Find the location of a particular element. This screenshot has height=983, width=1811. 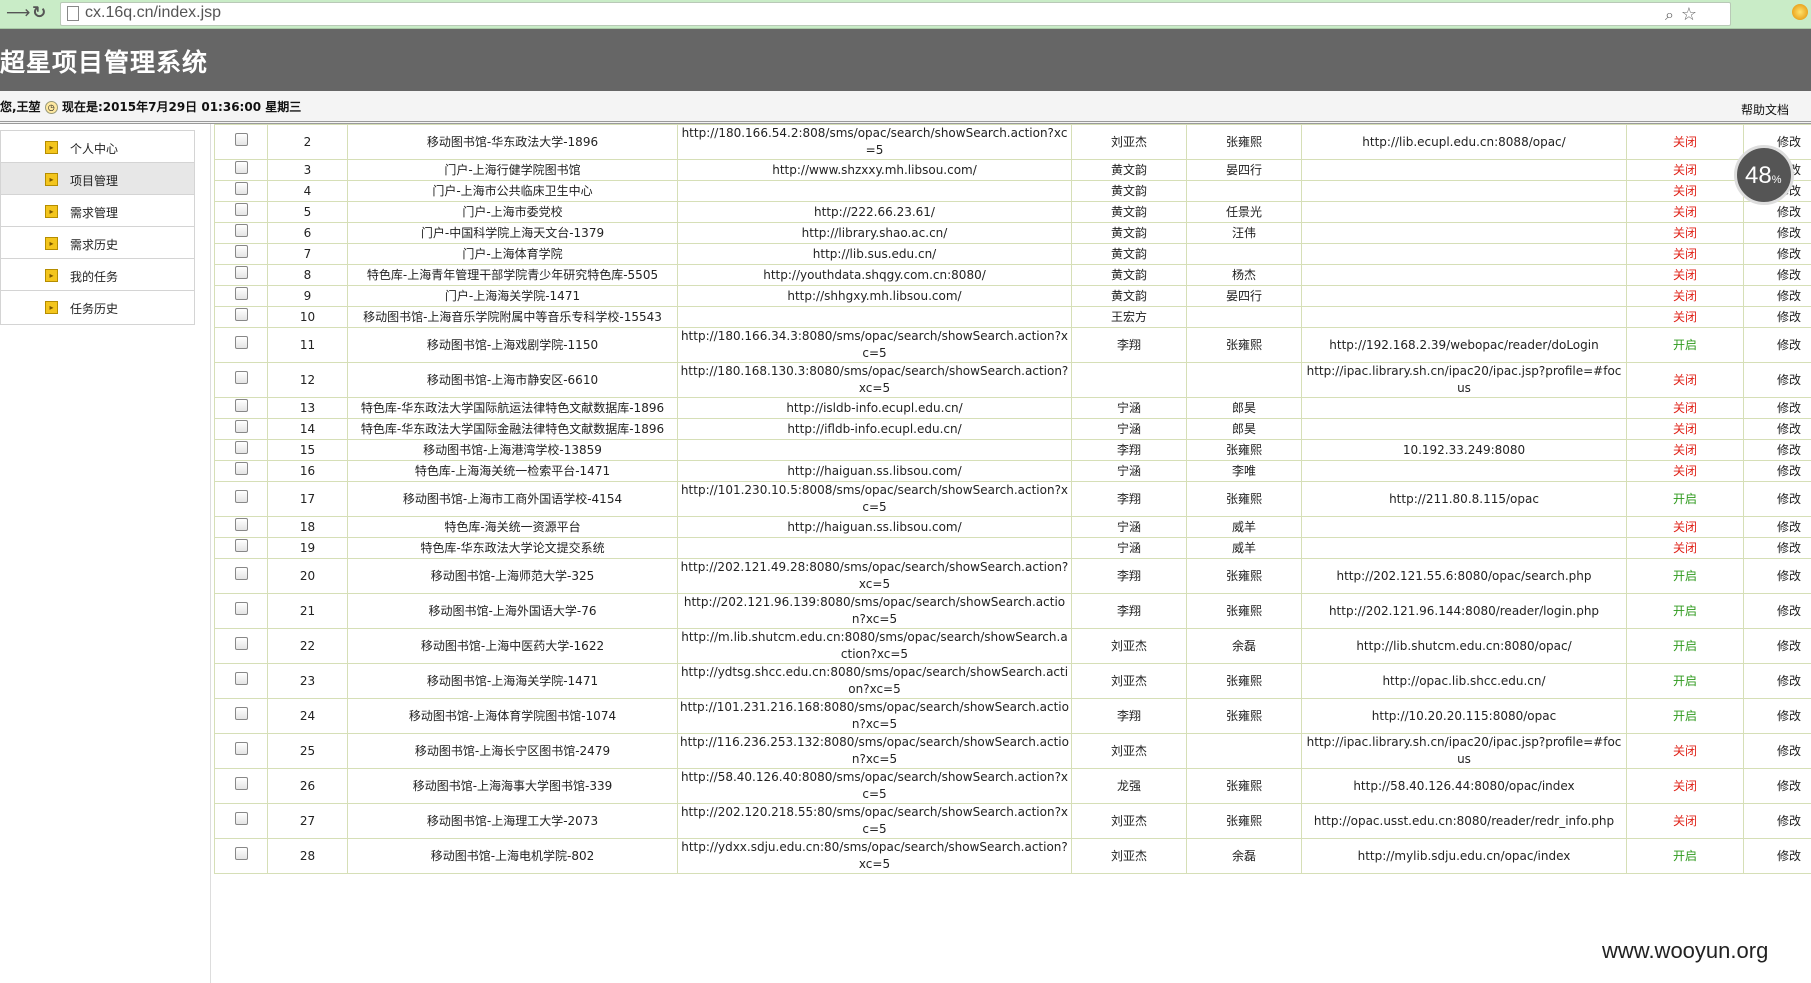

sidebar-item-task-history: ▸ 任务历史 is located at coordinates (97, 307).